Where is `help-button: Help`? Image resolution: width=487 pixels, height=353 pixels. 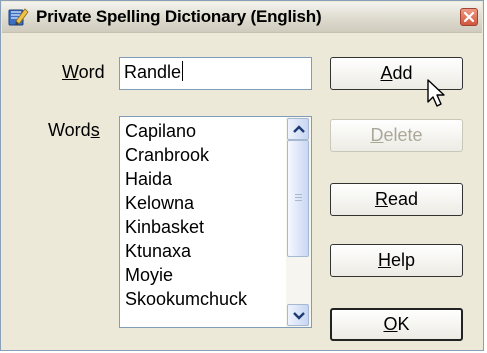 help-button: Help is located at coordinates (396, 260).